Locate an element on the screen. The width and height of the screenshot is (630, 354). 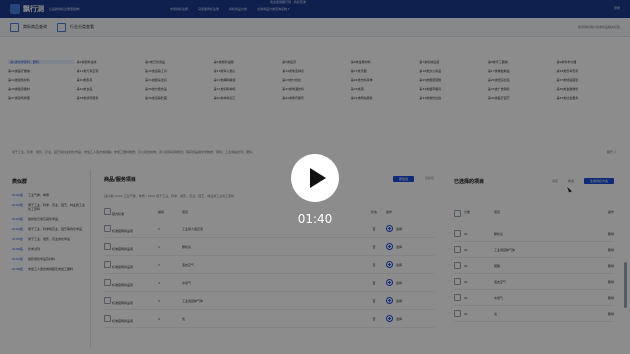
play-button is located at coordinates (315, 178).